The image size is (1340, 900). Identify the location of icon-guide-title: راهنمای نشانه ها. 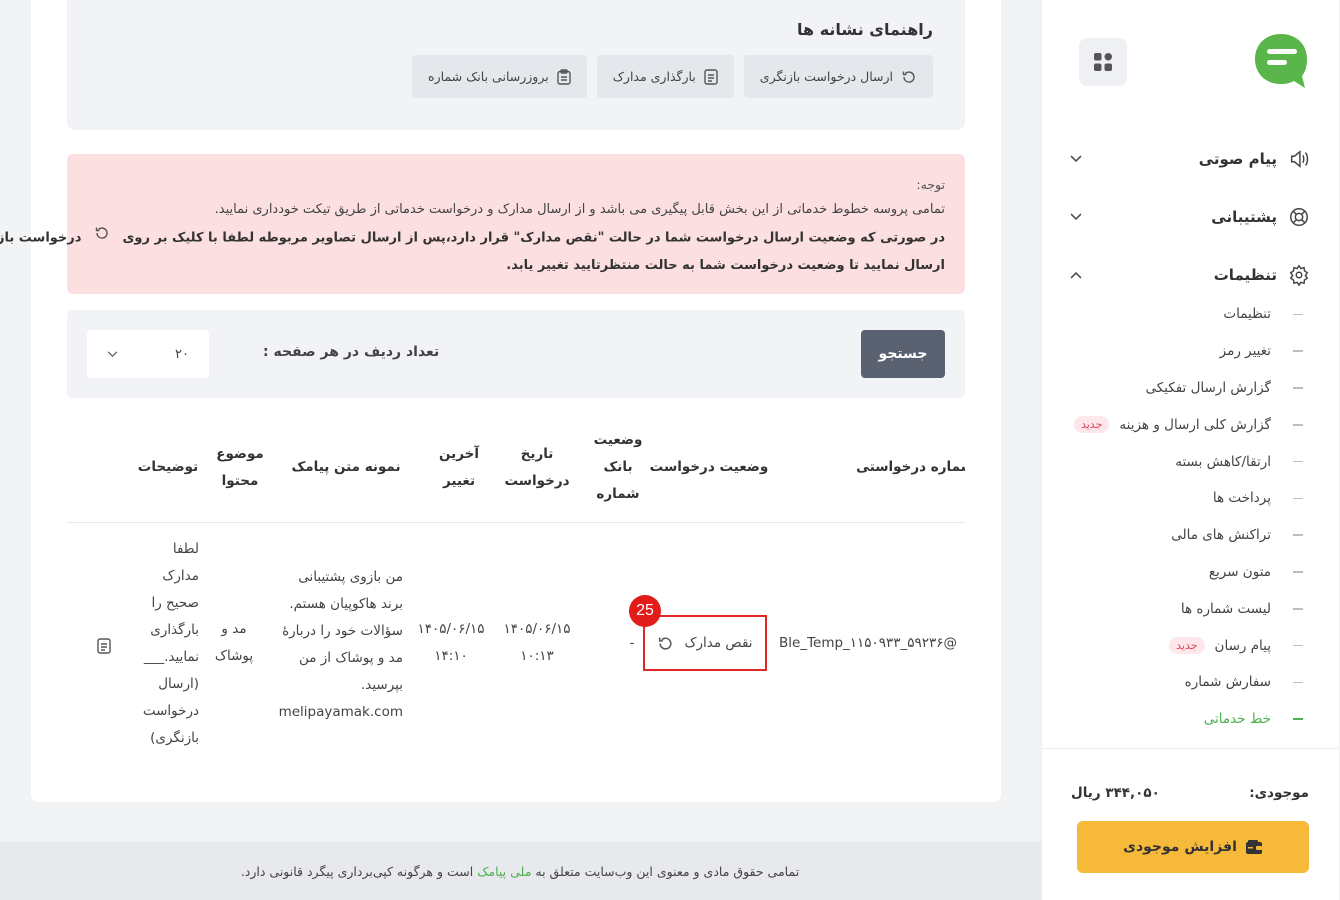
(866, 29).